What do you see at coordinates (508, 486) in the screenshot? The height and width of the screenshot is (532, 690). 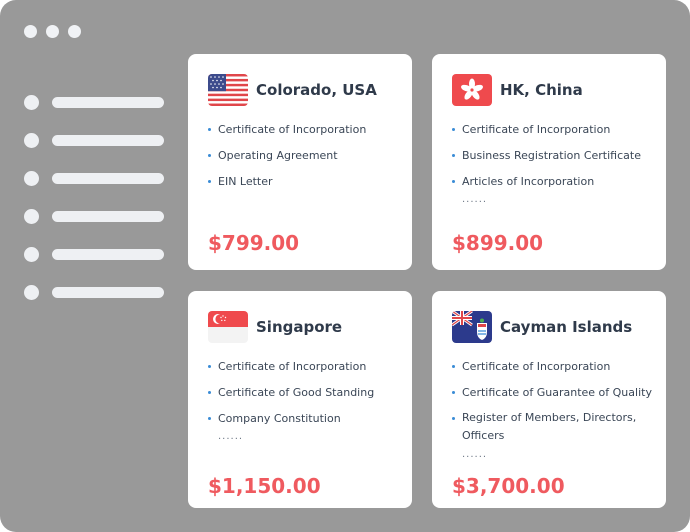 I see `price: $3,700.00` at bounding box center [508, 486].